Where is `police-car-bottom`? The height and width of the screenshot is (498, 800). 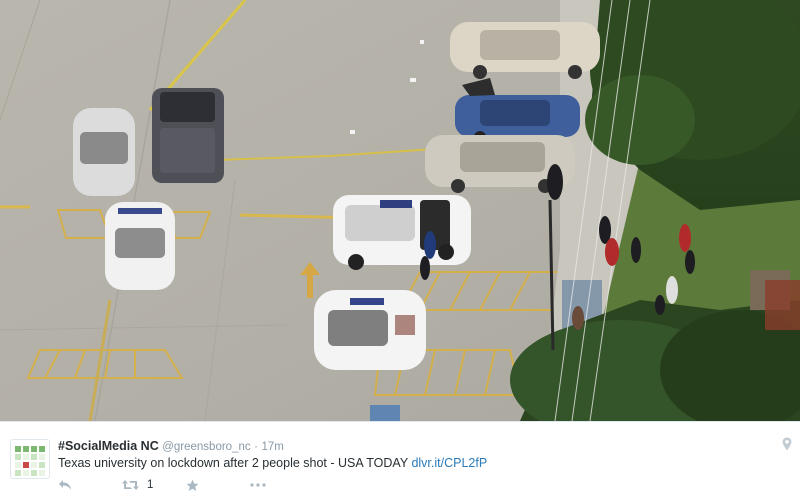 police-car-bottom is located at coordinates (370, 330).